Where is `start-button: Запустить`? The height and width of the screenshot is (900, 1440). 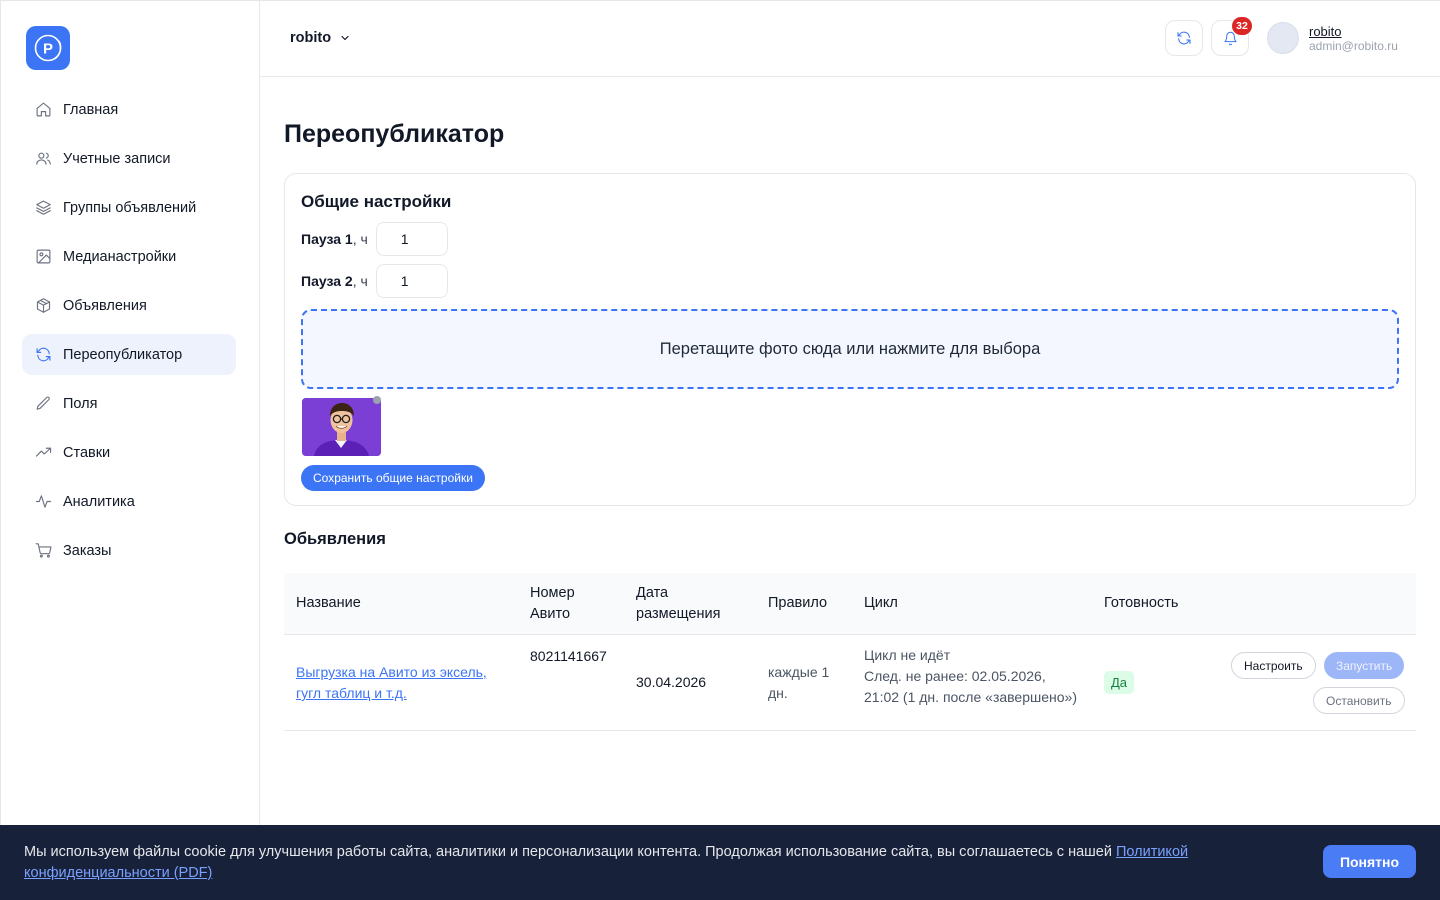
start-button: Запустить is located at coordinates (1364, 665).